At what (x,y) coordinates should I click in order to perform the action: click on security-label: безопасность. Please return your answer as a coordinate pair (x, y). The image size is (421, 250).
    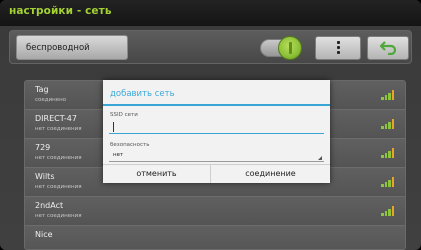
    Looking at the image, I should click on (130, 145).